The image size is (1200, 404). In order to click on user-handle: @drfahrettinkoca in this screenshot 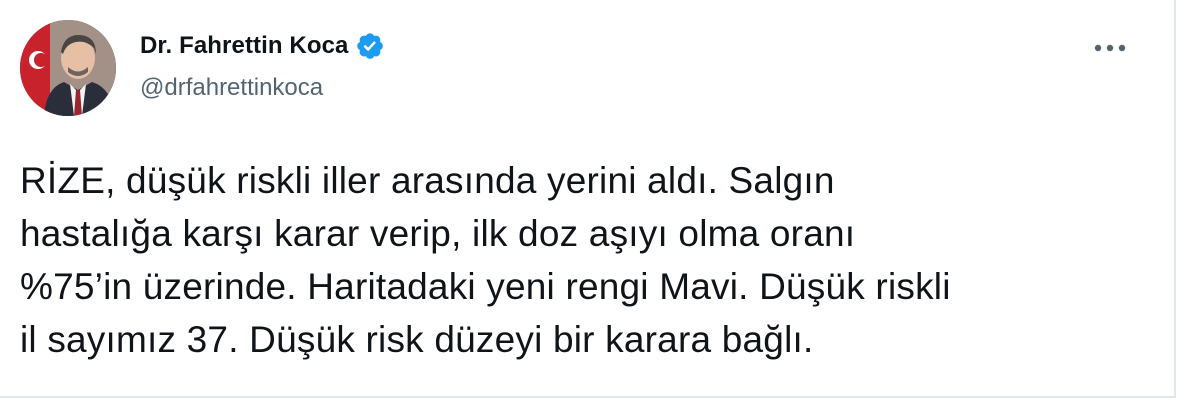, I will do `click(262, 88)`.